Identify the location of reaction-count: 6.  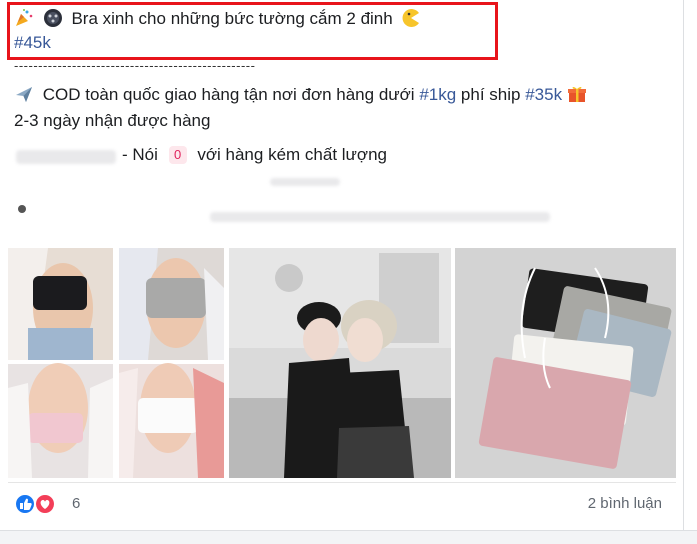
(76, 503).